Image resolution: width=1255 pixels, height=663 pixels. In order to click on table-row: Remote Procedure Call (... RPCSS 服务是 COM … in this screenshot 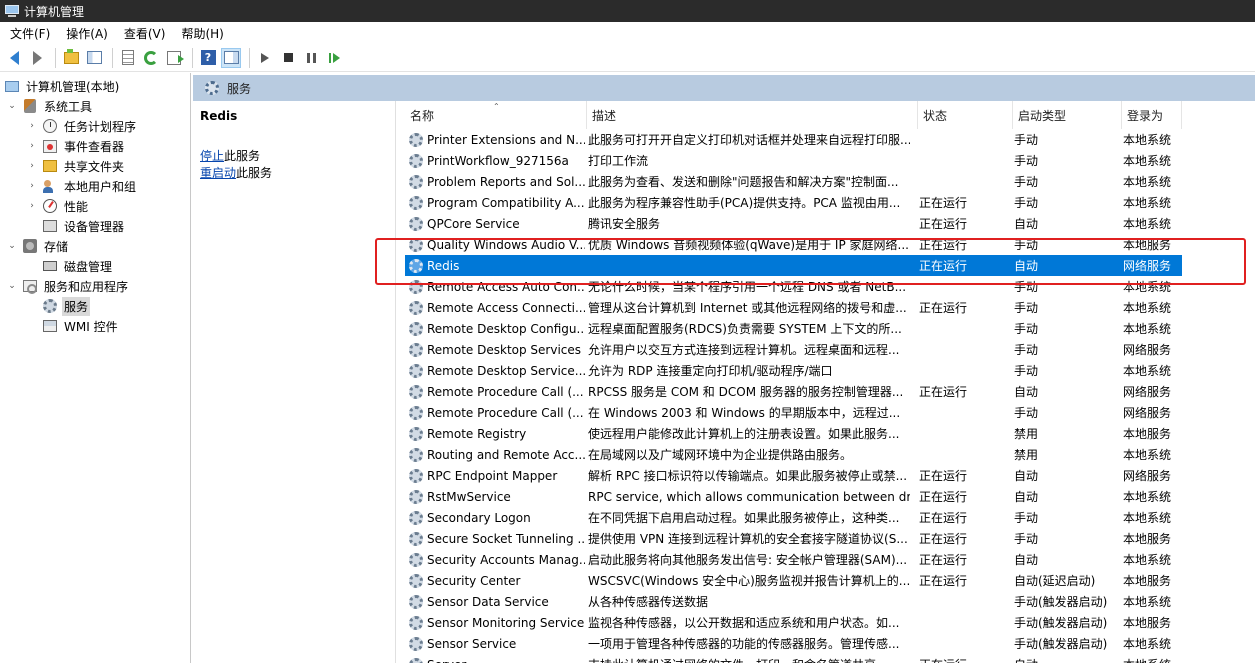, I will do `click(830, 391)`.